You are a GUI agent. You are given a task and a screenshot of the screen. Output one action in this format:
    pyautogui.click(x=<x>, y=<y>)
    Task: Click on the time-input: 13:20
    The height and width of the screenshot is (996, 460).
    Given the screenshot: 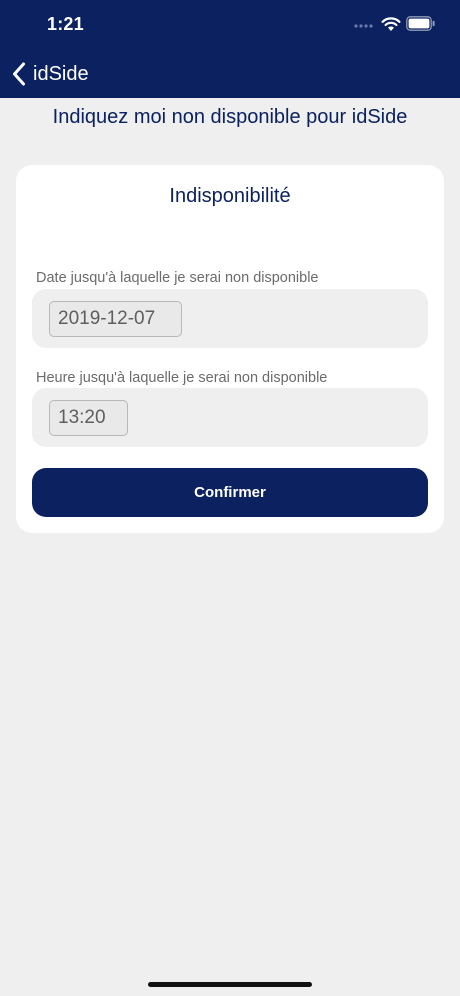 What is the action you would take?
    pyautogui.click(x=88, y=418)
    